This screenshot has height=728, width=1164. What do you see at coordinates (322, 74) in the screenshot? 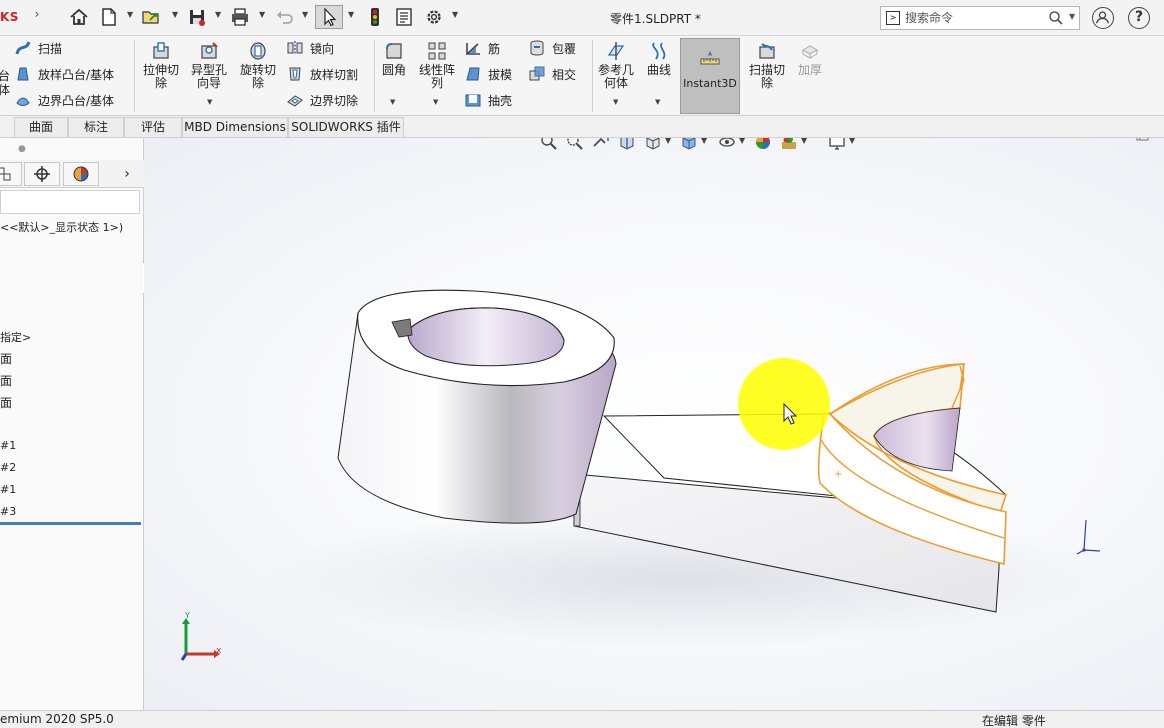
I see `lofted-cut-button: 放样切割` at bounding box center [322, 74].